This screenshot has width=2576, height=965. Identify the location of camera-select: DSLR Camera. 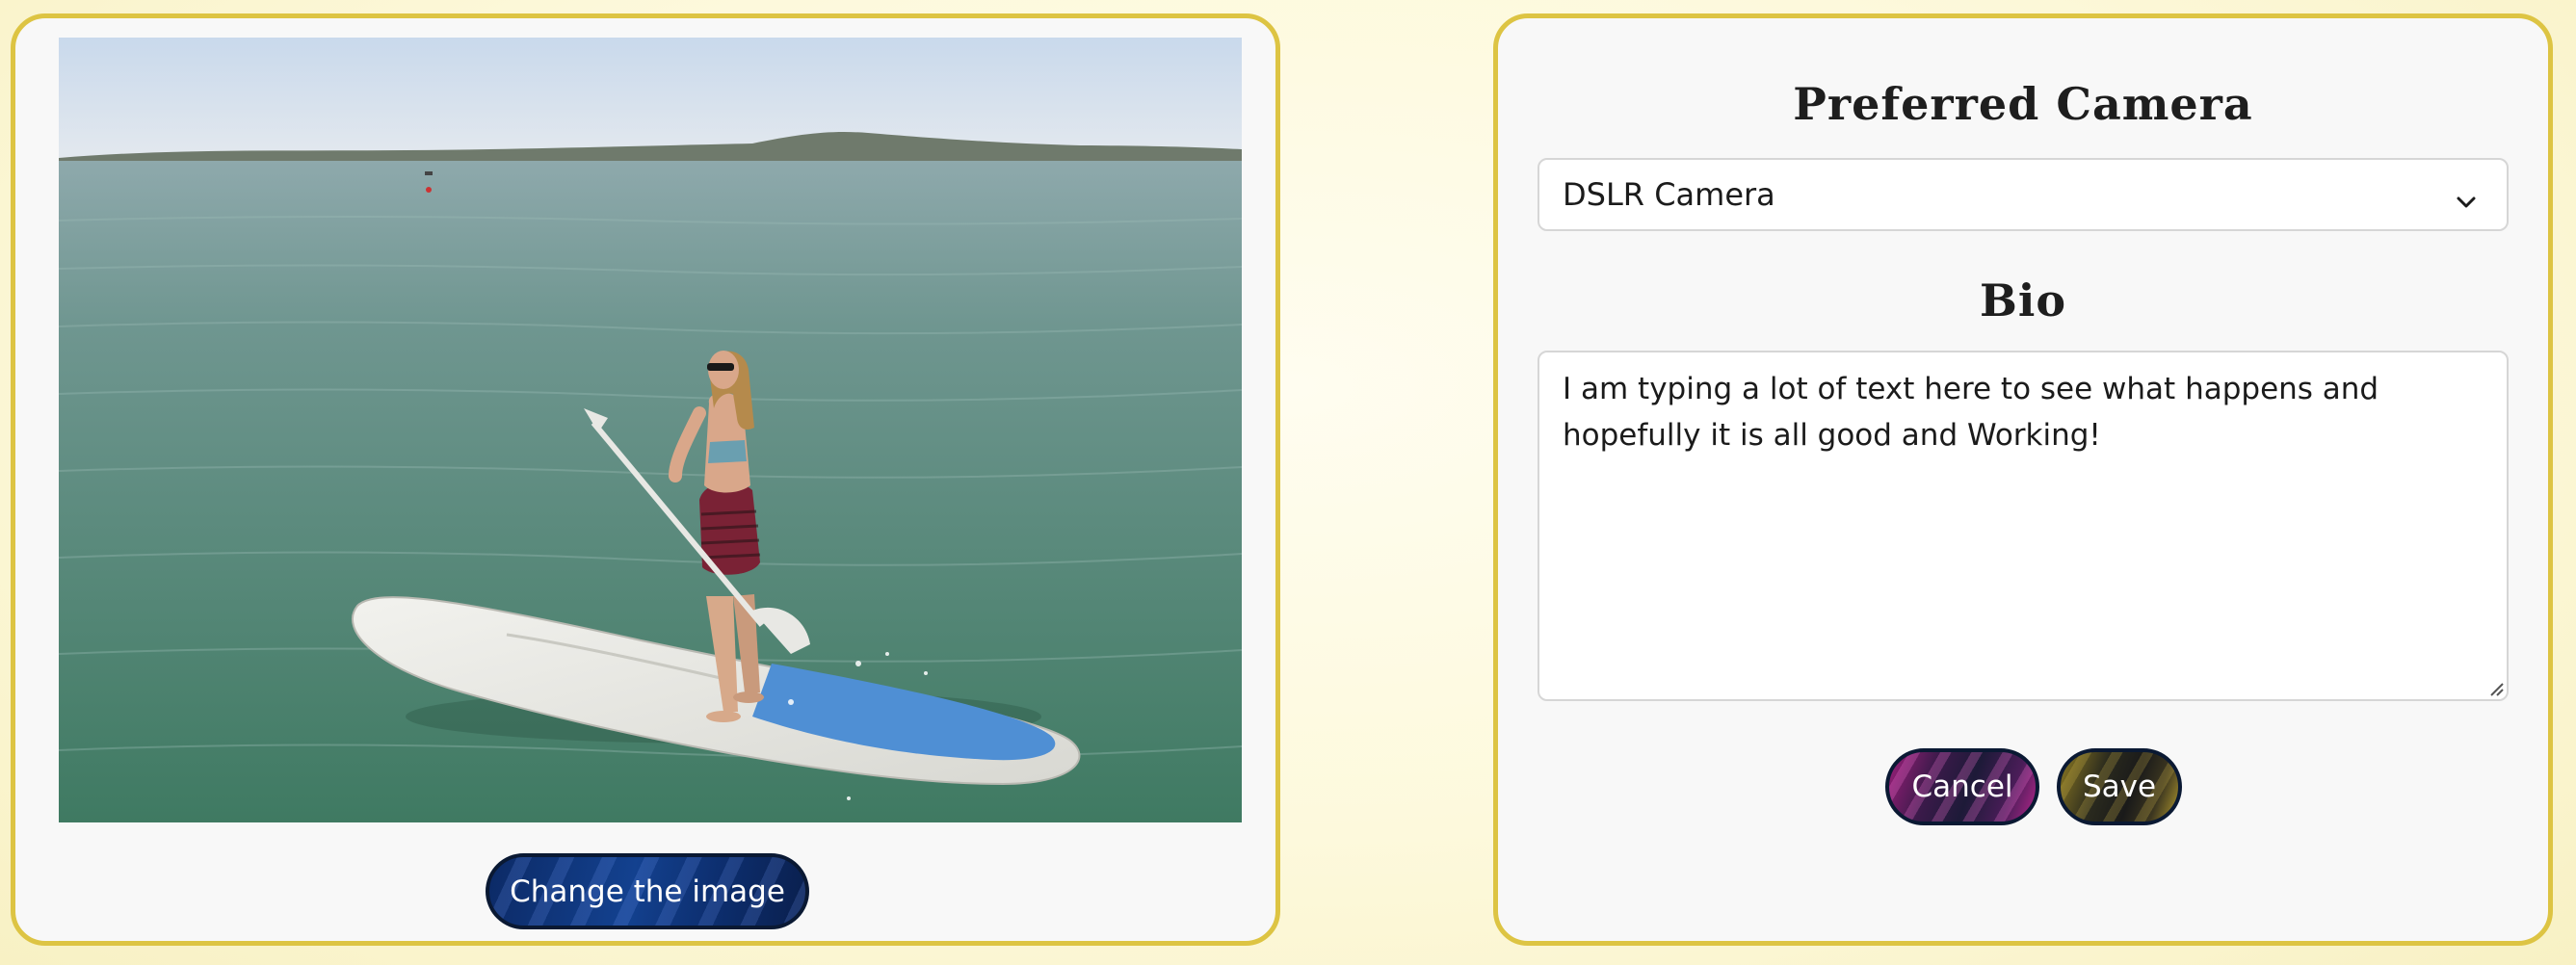
(2023, 194).